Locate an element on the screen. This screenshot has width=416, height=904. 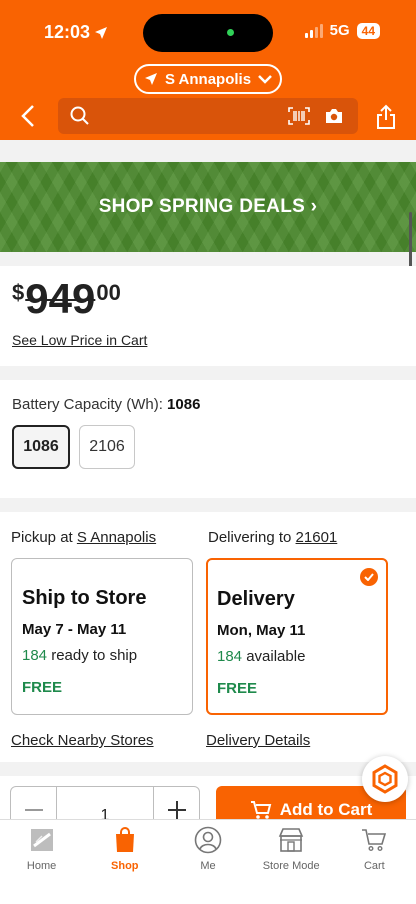
status-bar-indicators: 5G 44 is located at coordinates (342, 30).